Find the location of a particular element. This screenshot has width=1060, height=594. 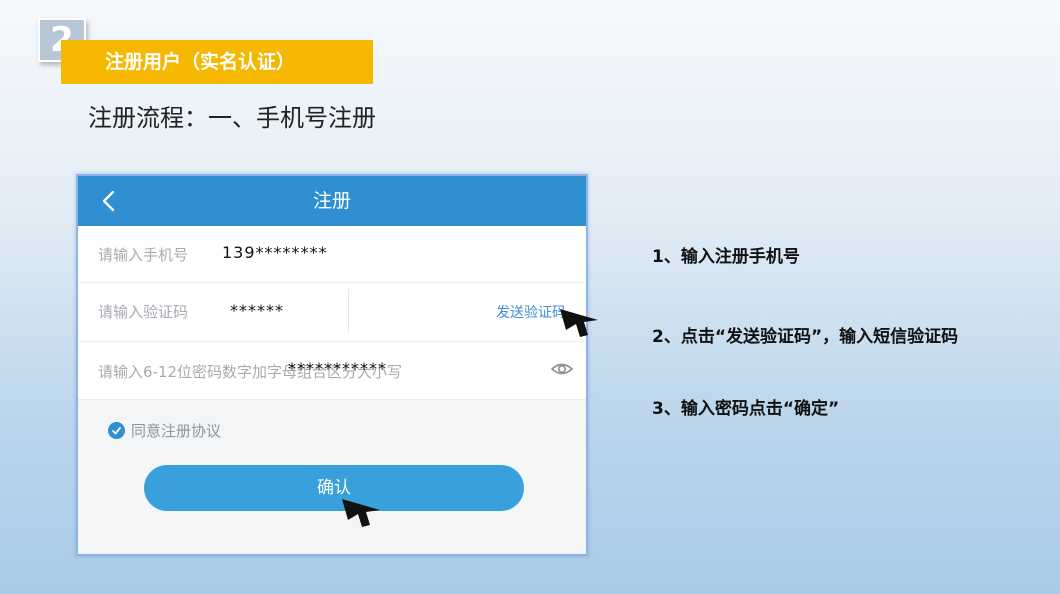

password-field: 请输入6-12位密码数字加字母组合区分大小写 *********** is located at coordinates (332, 371).